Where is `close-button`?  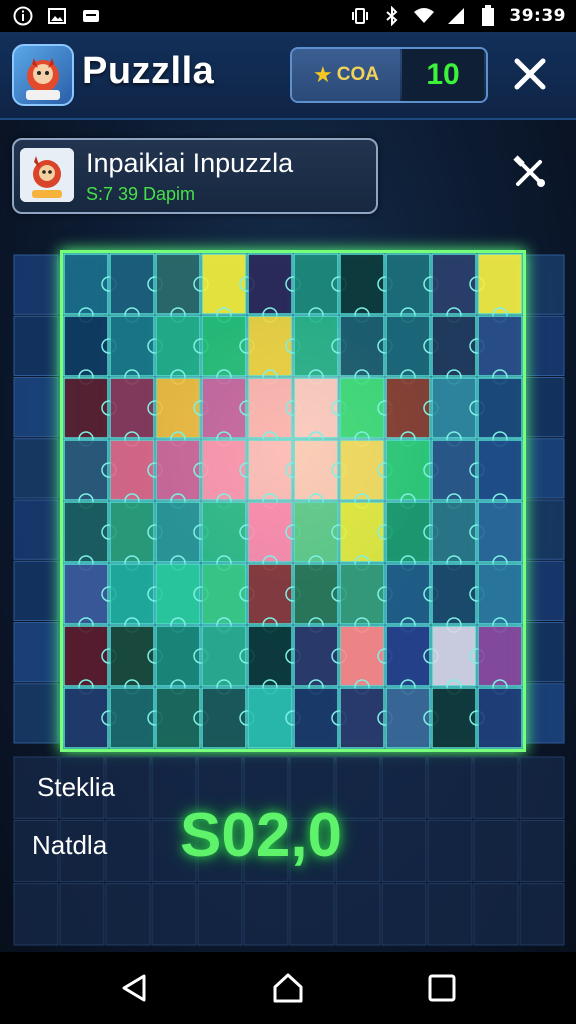
close-button is located at coordinates (530, 74).